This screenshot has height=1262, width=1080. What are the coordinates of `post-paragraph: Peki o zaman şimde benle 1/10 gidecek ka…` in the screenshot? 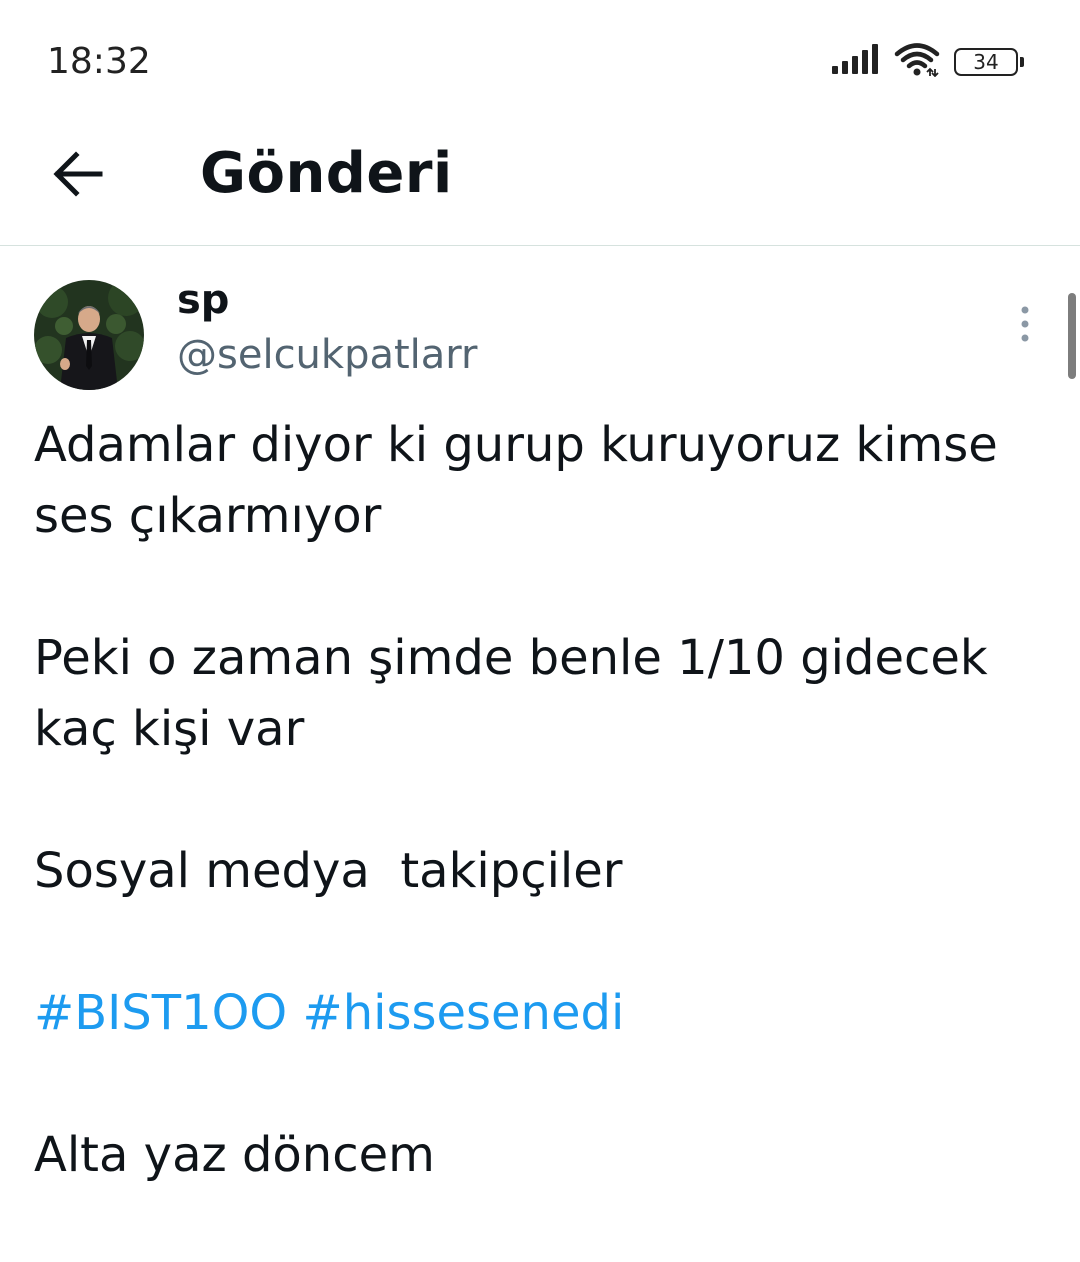 It's located at (518, 693).